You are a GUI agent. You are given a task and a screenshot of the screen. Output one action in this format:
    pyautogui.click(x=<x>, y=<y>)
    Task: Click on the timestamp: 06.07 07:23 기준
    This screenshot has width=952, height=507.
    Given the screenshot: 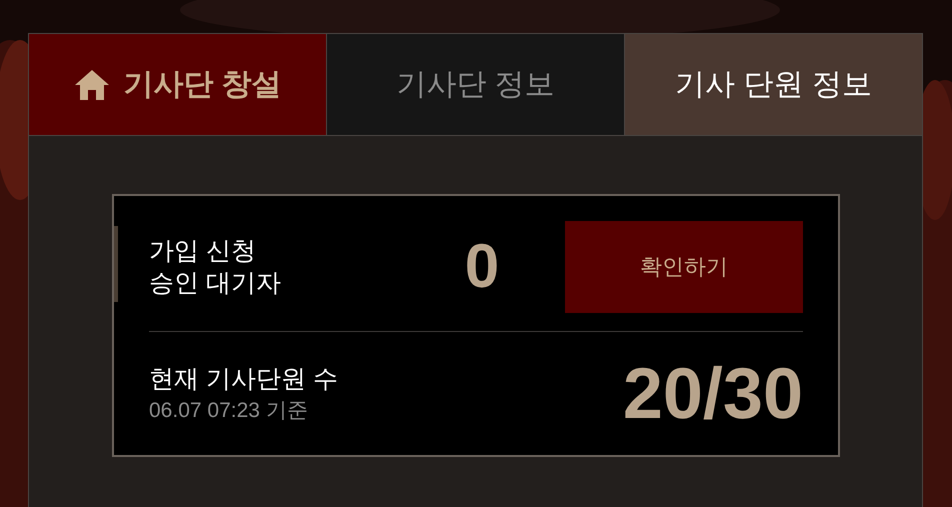 What is the action you would take?
    pyautogui.click(x=229, y=411)
    